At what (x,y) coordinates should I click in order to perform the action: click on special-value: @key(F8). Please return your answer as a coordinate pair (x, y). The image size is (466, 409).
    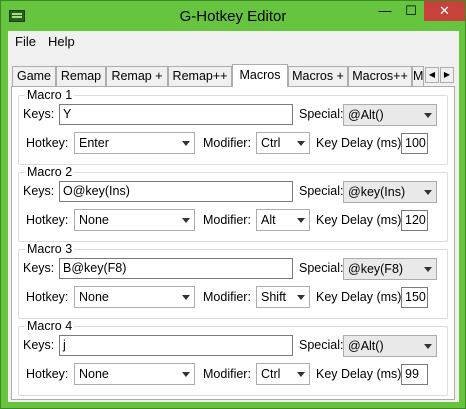
    Looking at the image, I should click on (376, 269).